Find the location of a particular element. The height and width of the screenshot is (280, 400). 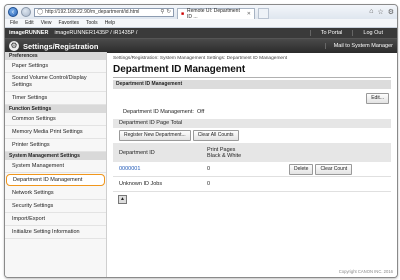

menu-file: File is located at coordinates (14, 23).